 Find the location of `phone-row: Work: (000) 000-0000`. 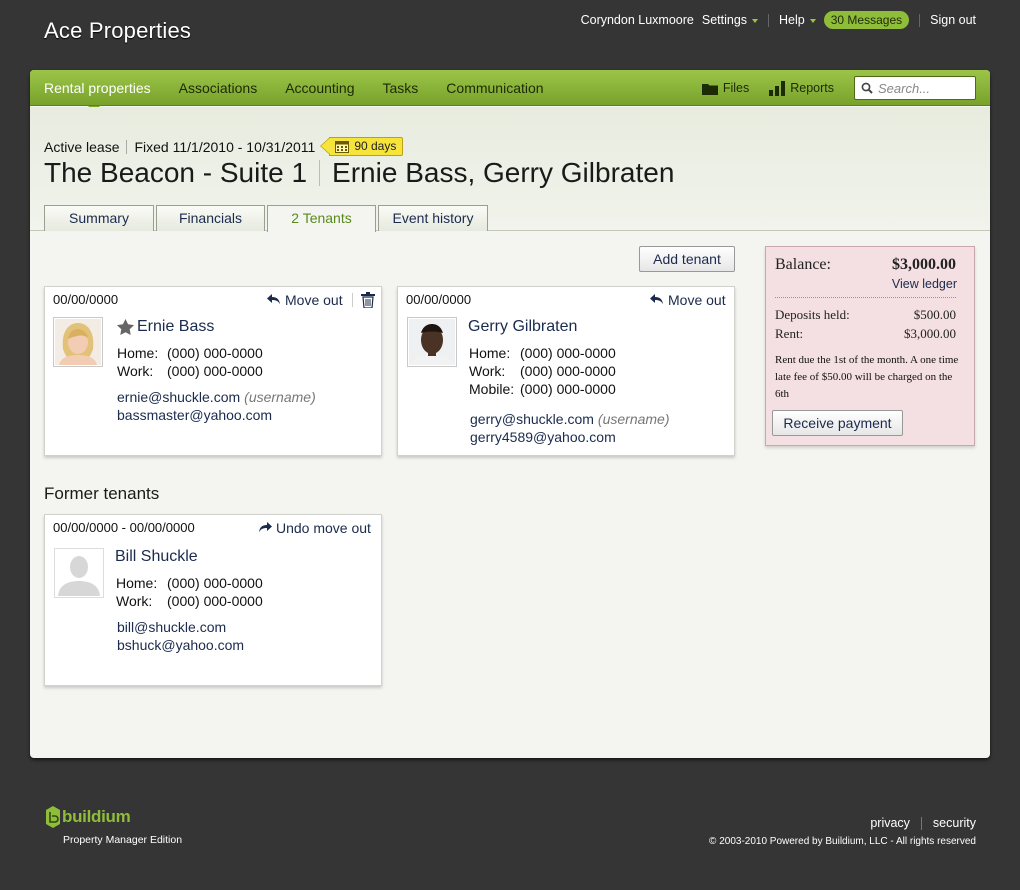

phone-row: Work: (000) 000-0000 is located at coordinates (189, 601).